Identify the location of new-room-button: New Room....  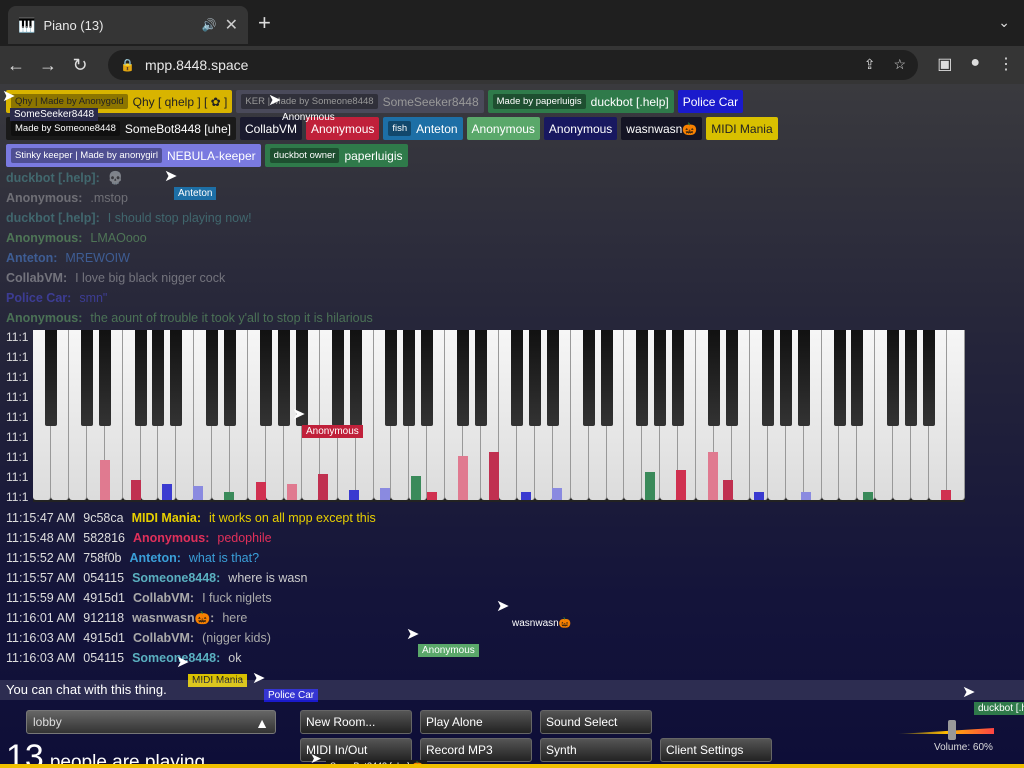
(356, 722).